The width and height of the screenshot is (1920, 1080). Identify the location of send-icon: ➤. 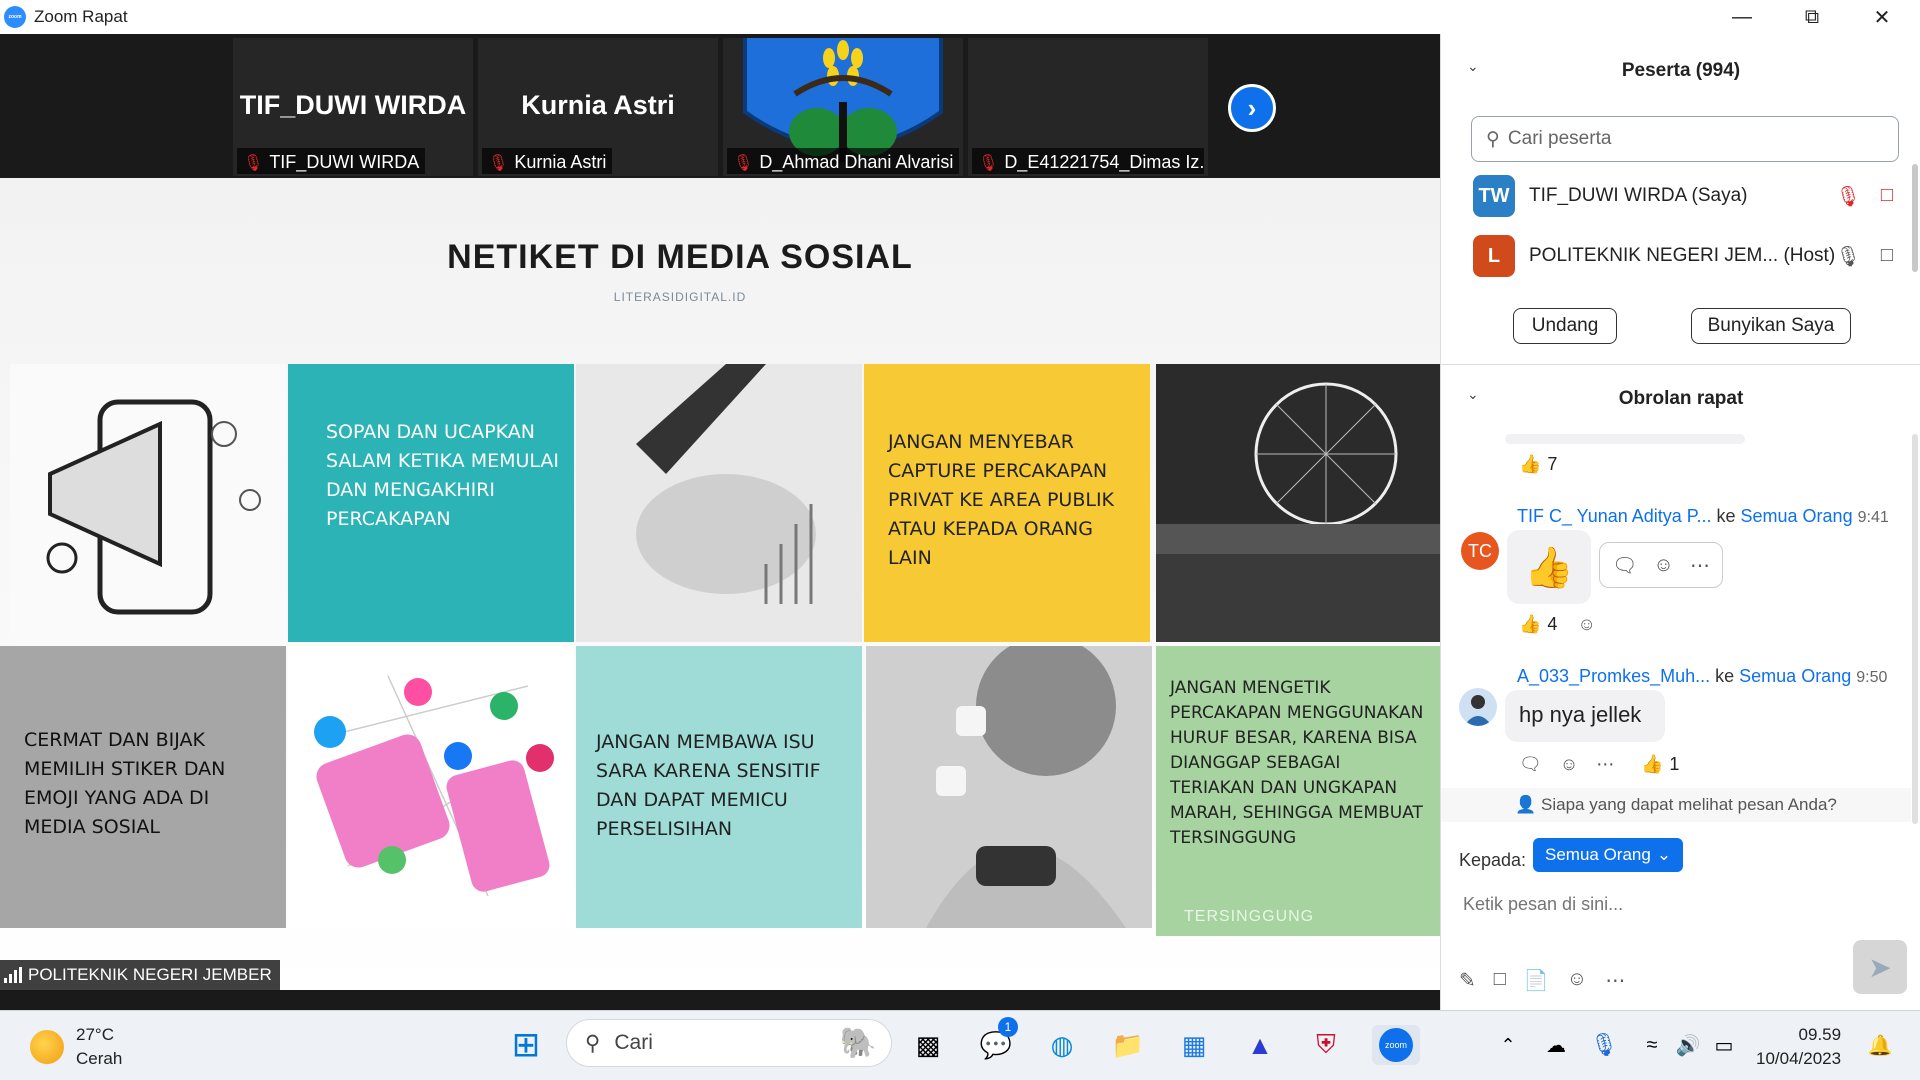
(1880, 967).